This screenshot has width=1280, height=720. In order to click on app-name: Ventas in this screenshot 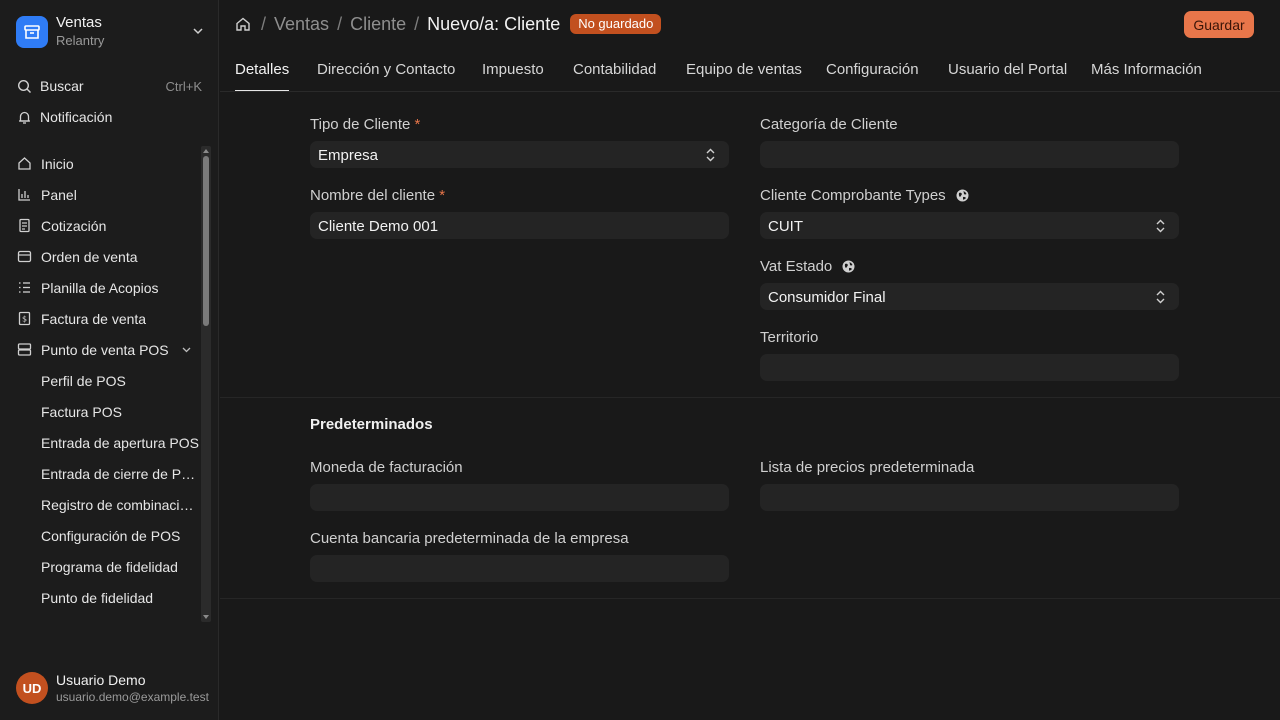, I will do `click(79, 22)`.